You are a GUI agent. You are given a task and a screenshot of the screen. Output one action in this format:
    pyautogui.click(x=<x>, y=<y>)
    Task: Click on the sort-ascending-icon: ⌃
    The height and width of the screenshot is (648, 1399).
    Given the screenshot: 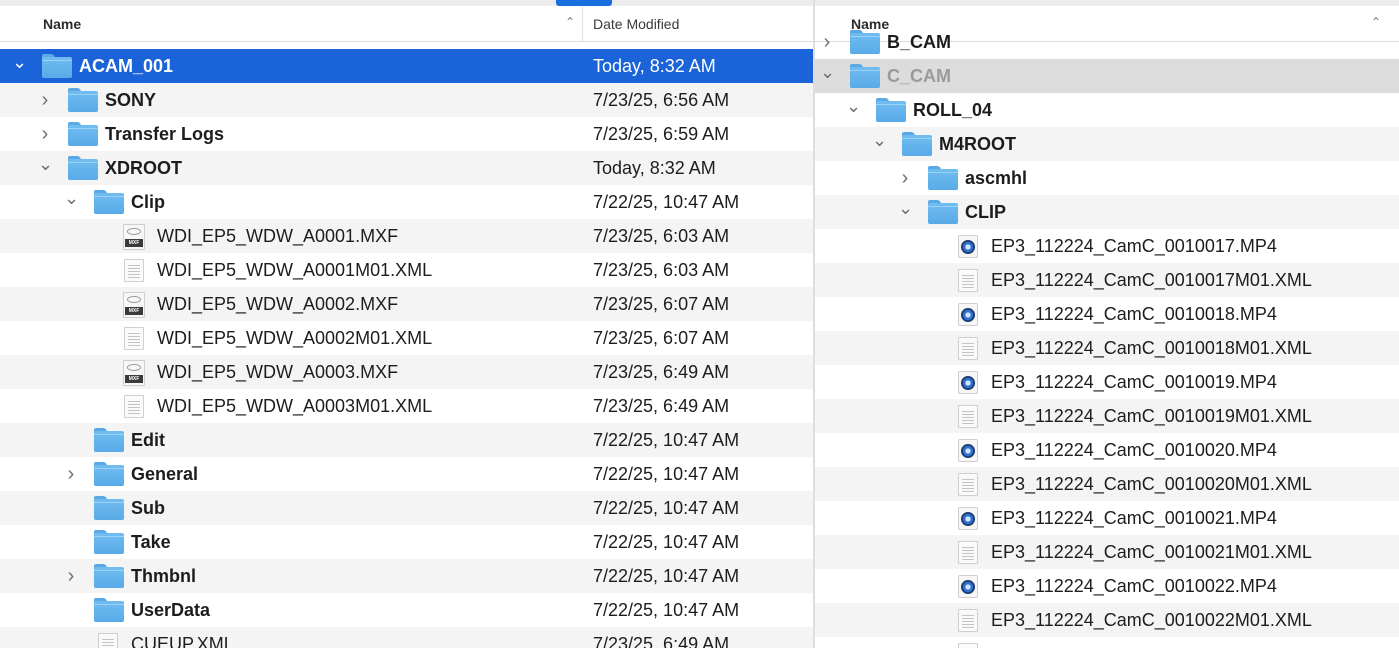 What is the action you would take?
    pyautogui.click(x=570, y=22)
    